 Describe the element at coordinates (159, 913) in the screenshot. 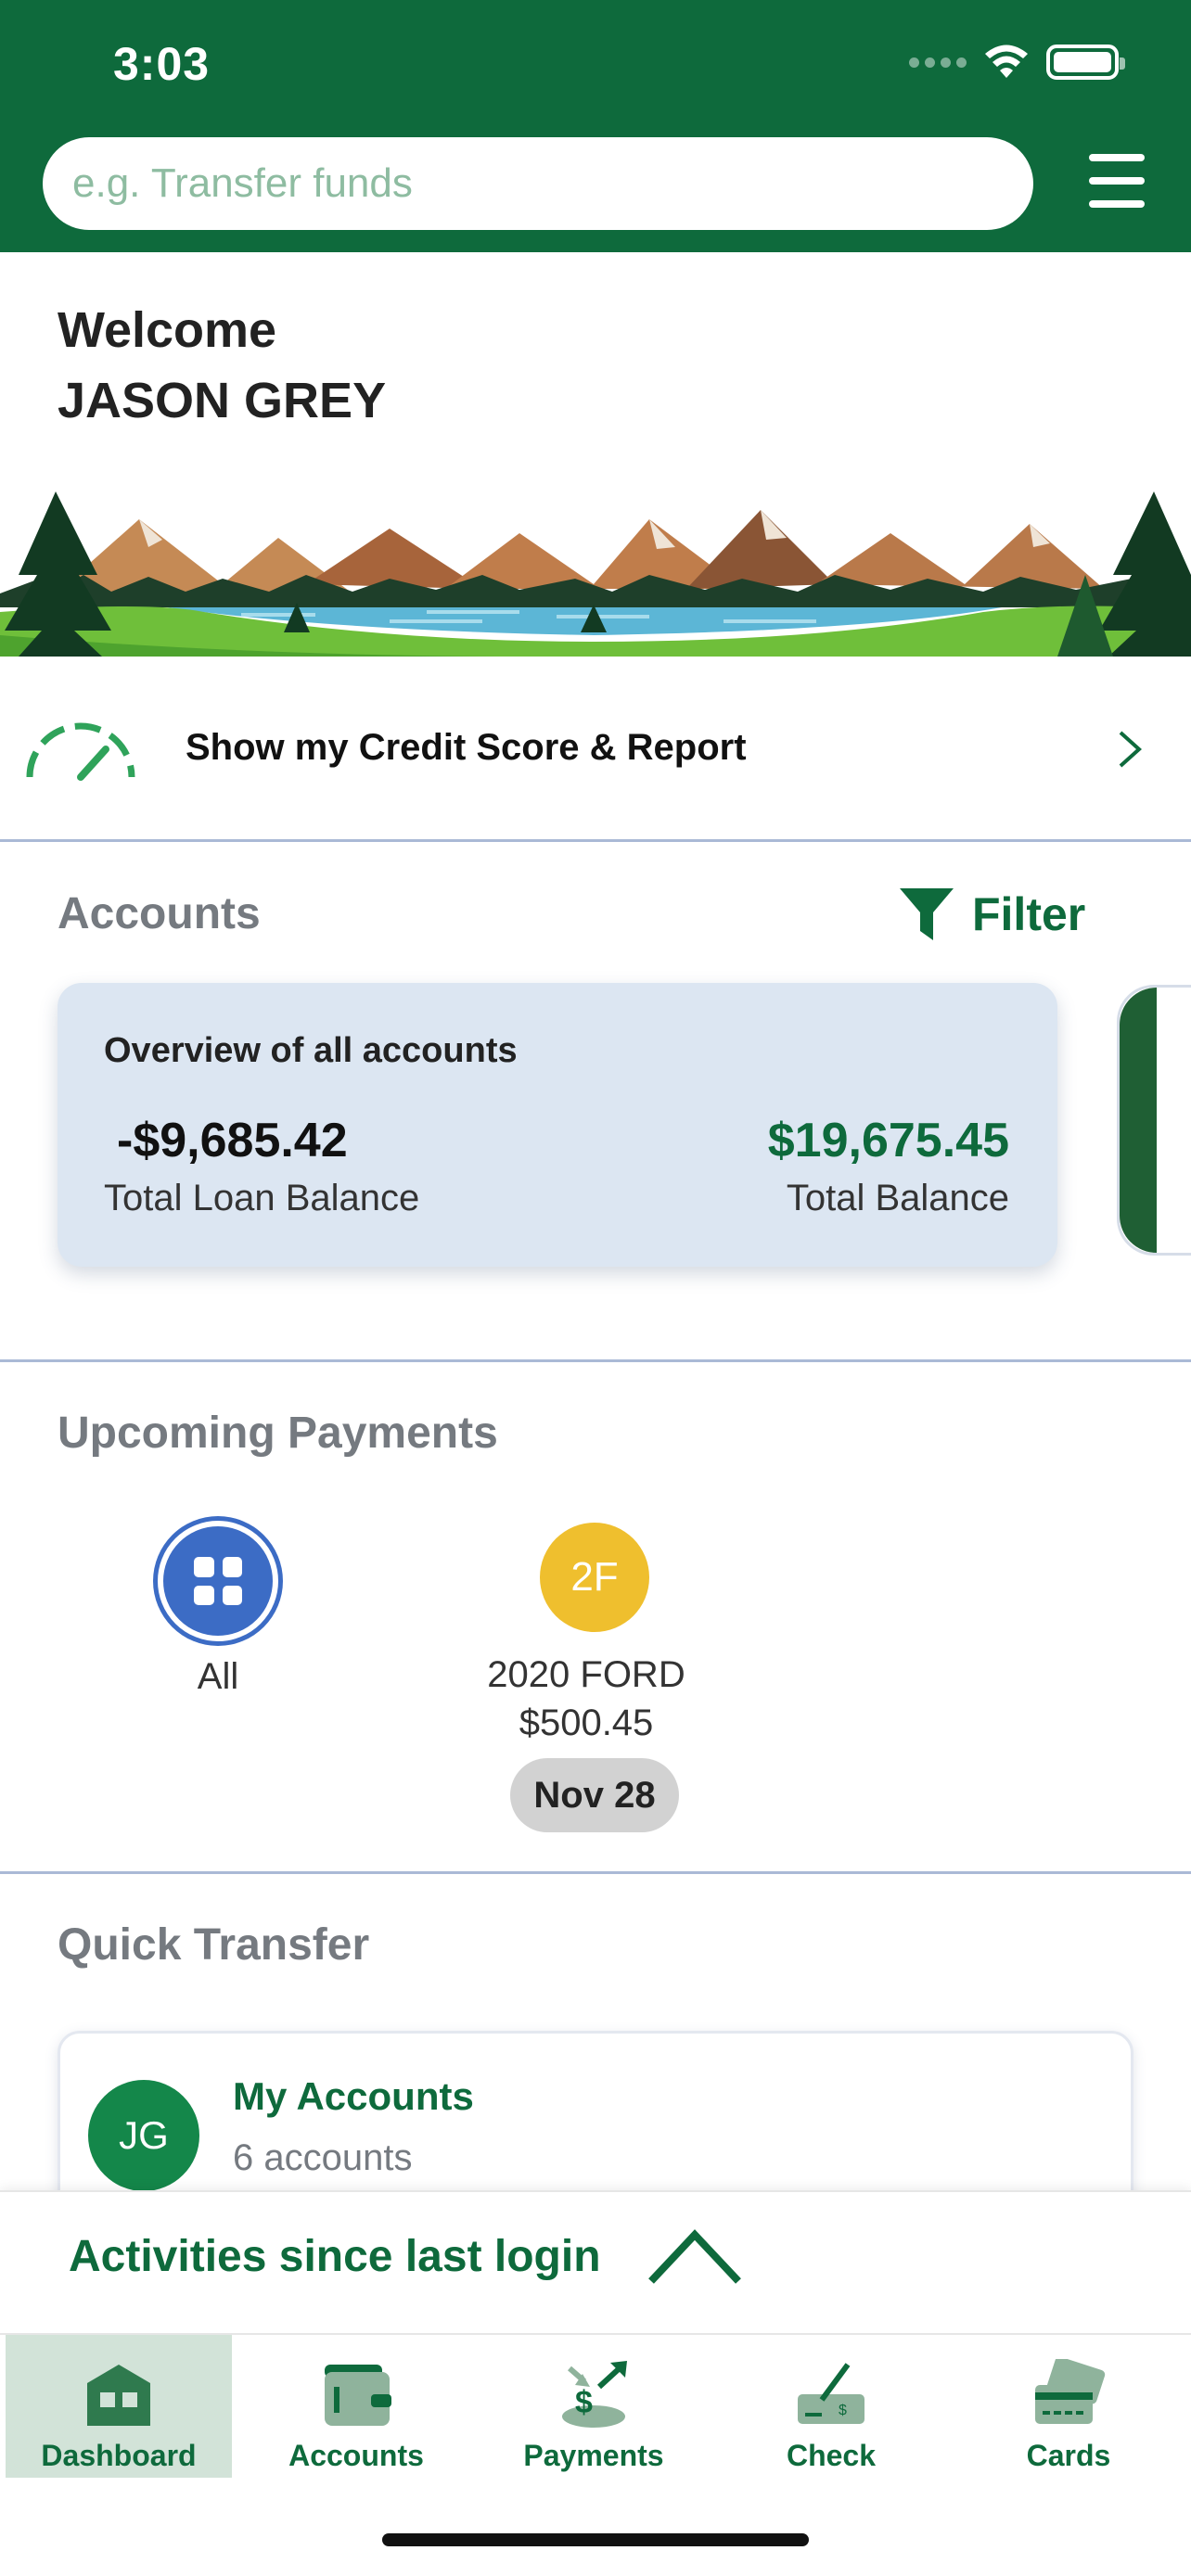

I see `accounts-section-title: Accounts` at that location.